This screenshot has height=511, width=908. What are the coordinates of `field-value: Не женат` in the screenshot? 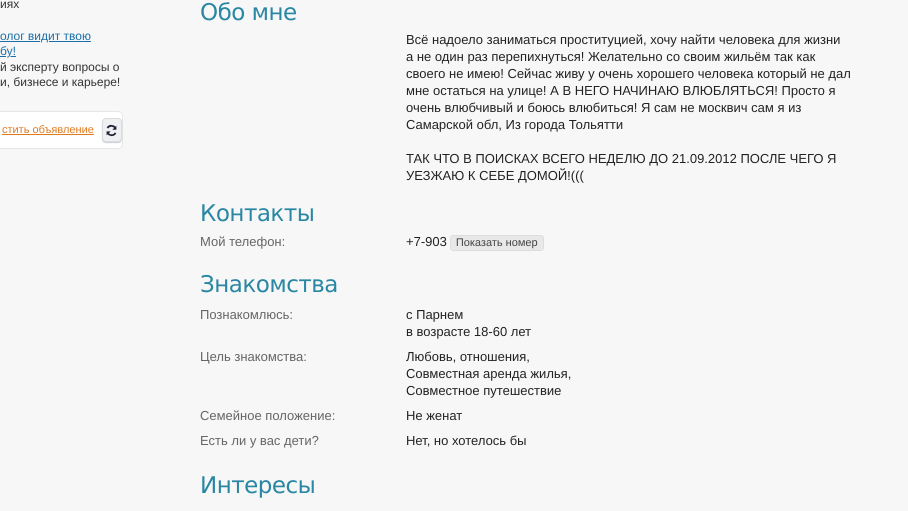 It's located at (435, 415).